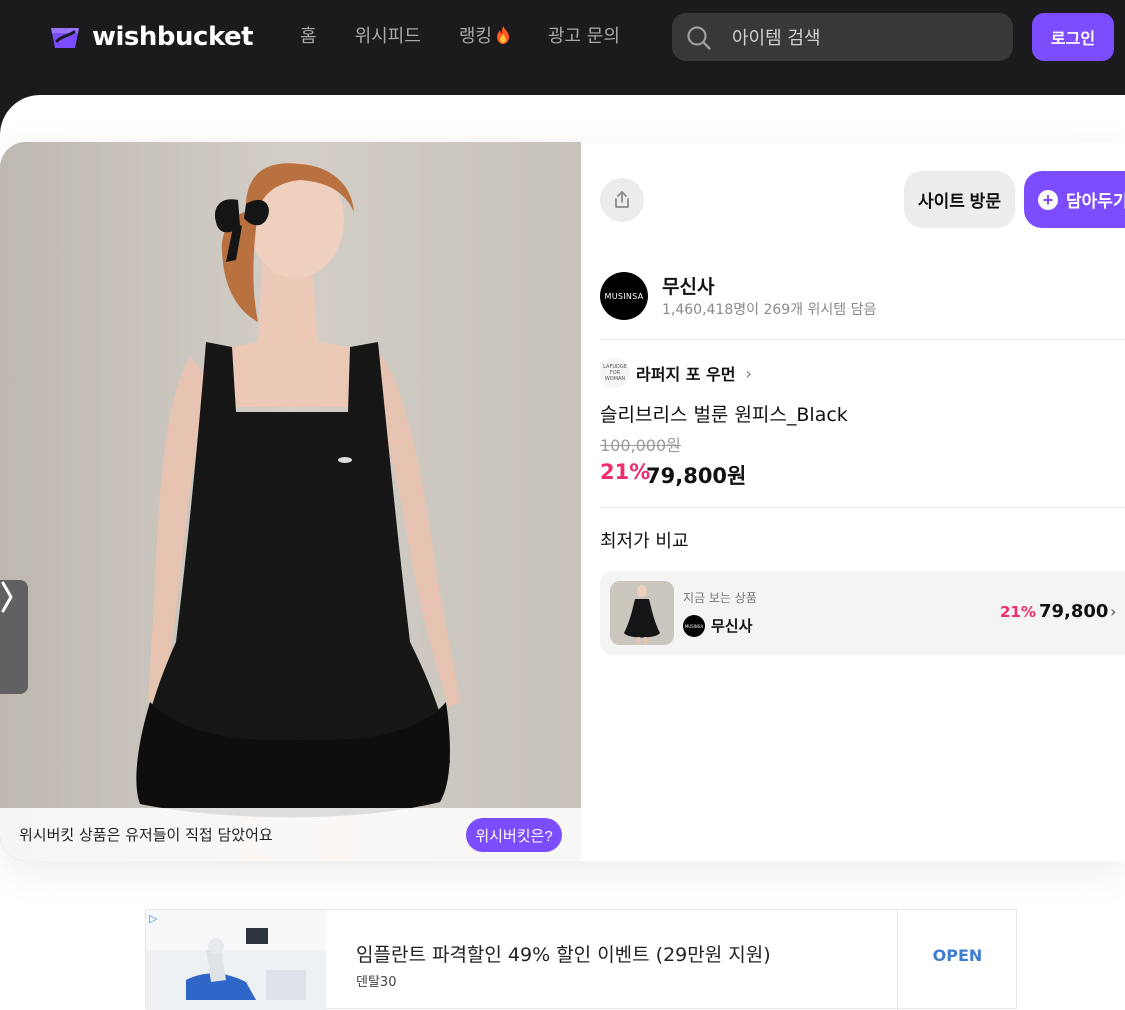 This screenshot has height=1010, width=1125. I want to click on about-wishbucket-button: 위시버킷은?, so click(514, 835).